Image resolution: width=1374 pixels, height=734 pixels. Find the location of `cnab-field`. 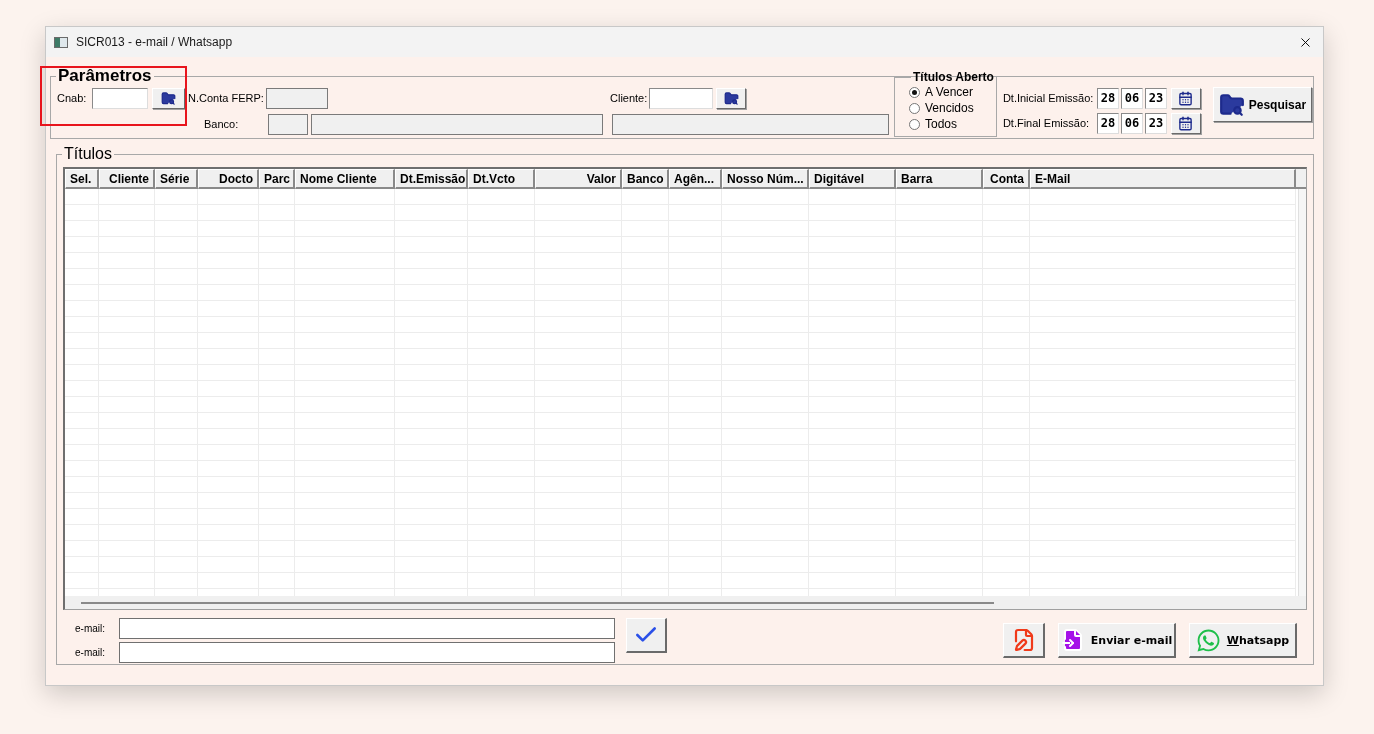

cnab-field is located at coordinates (120, 98).